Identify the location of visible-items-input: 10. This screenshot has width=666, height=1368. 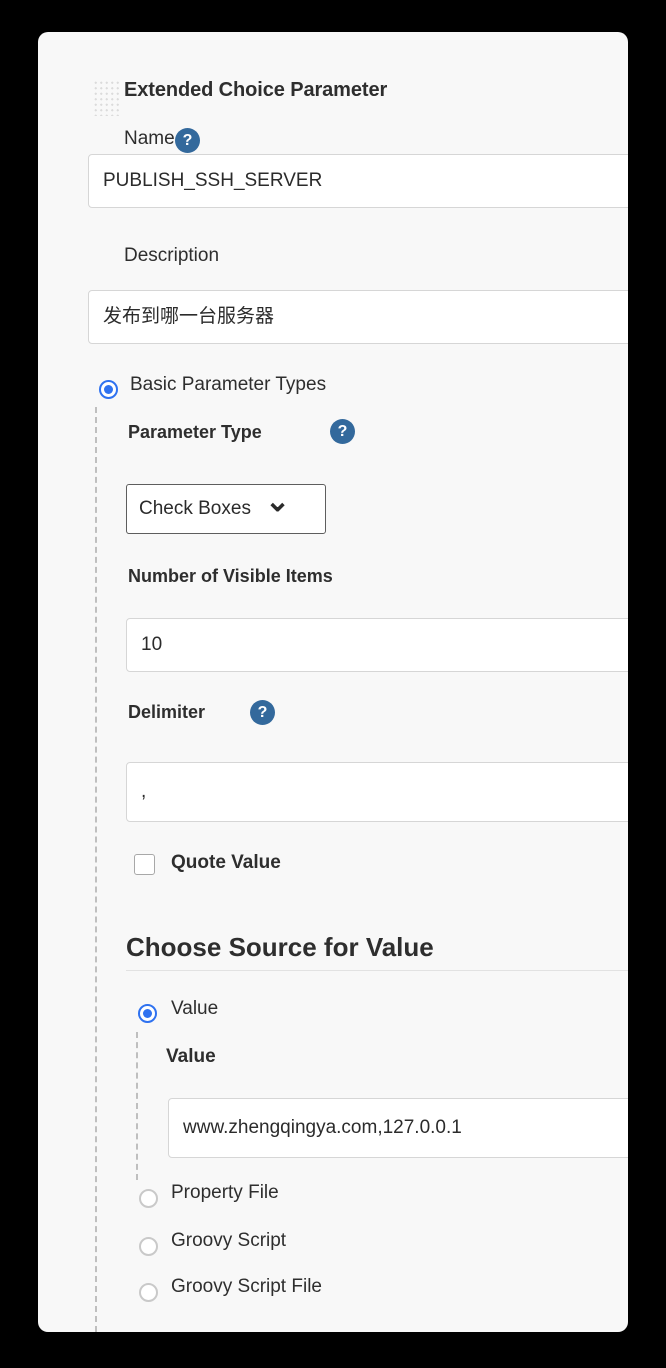
(377, 645).